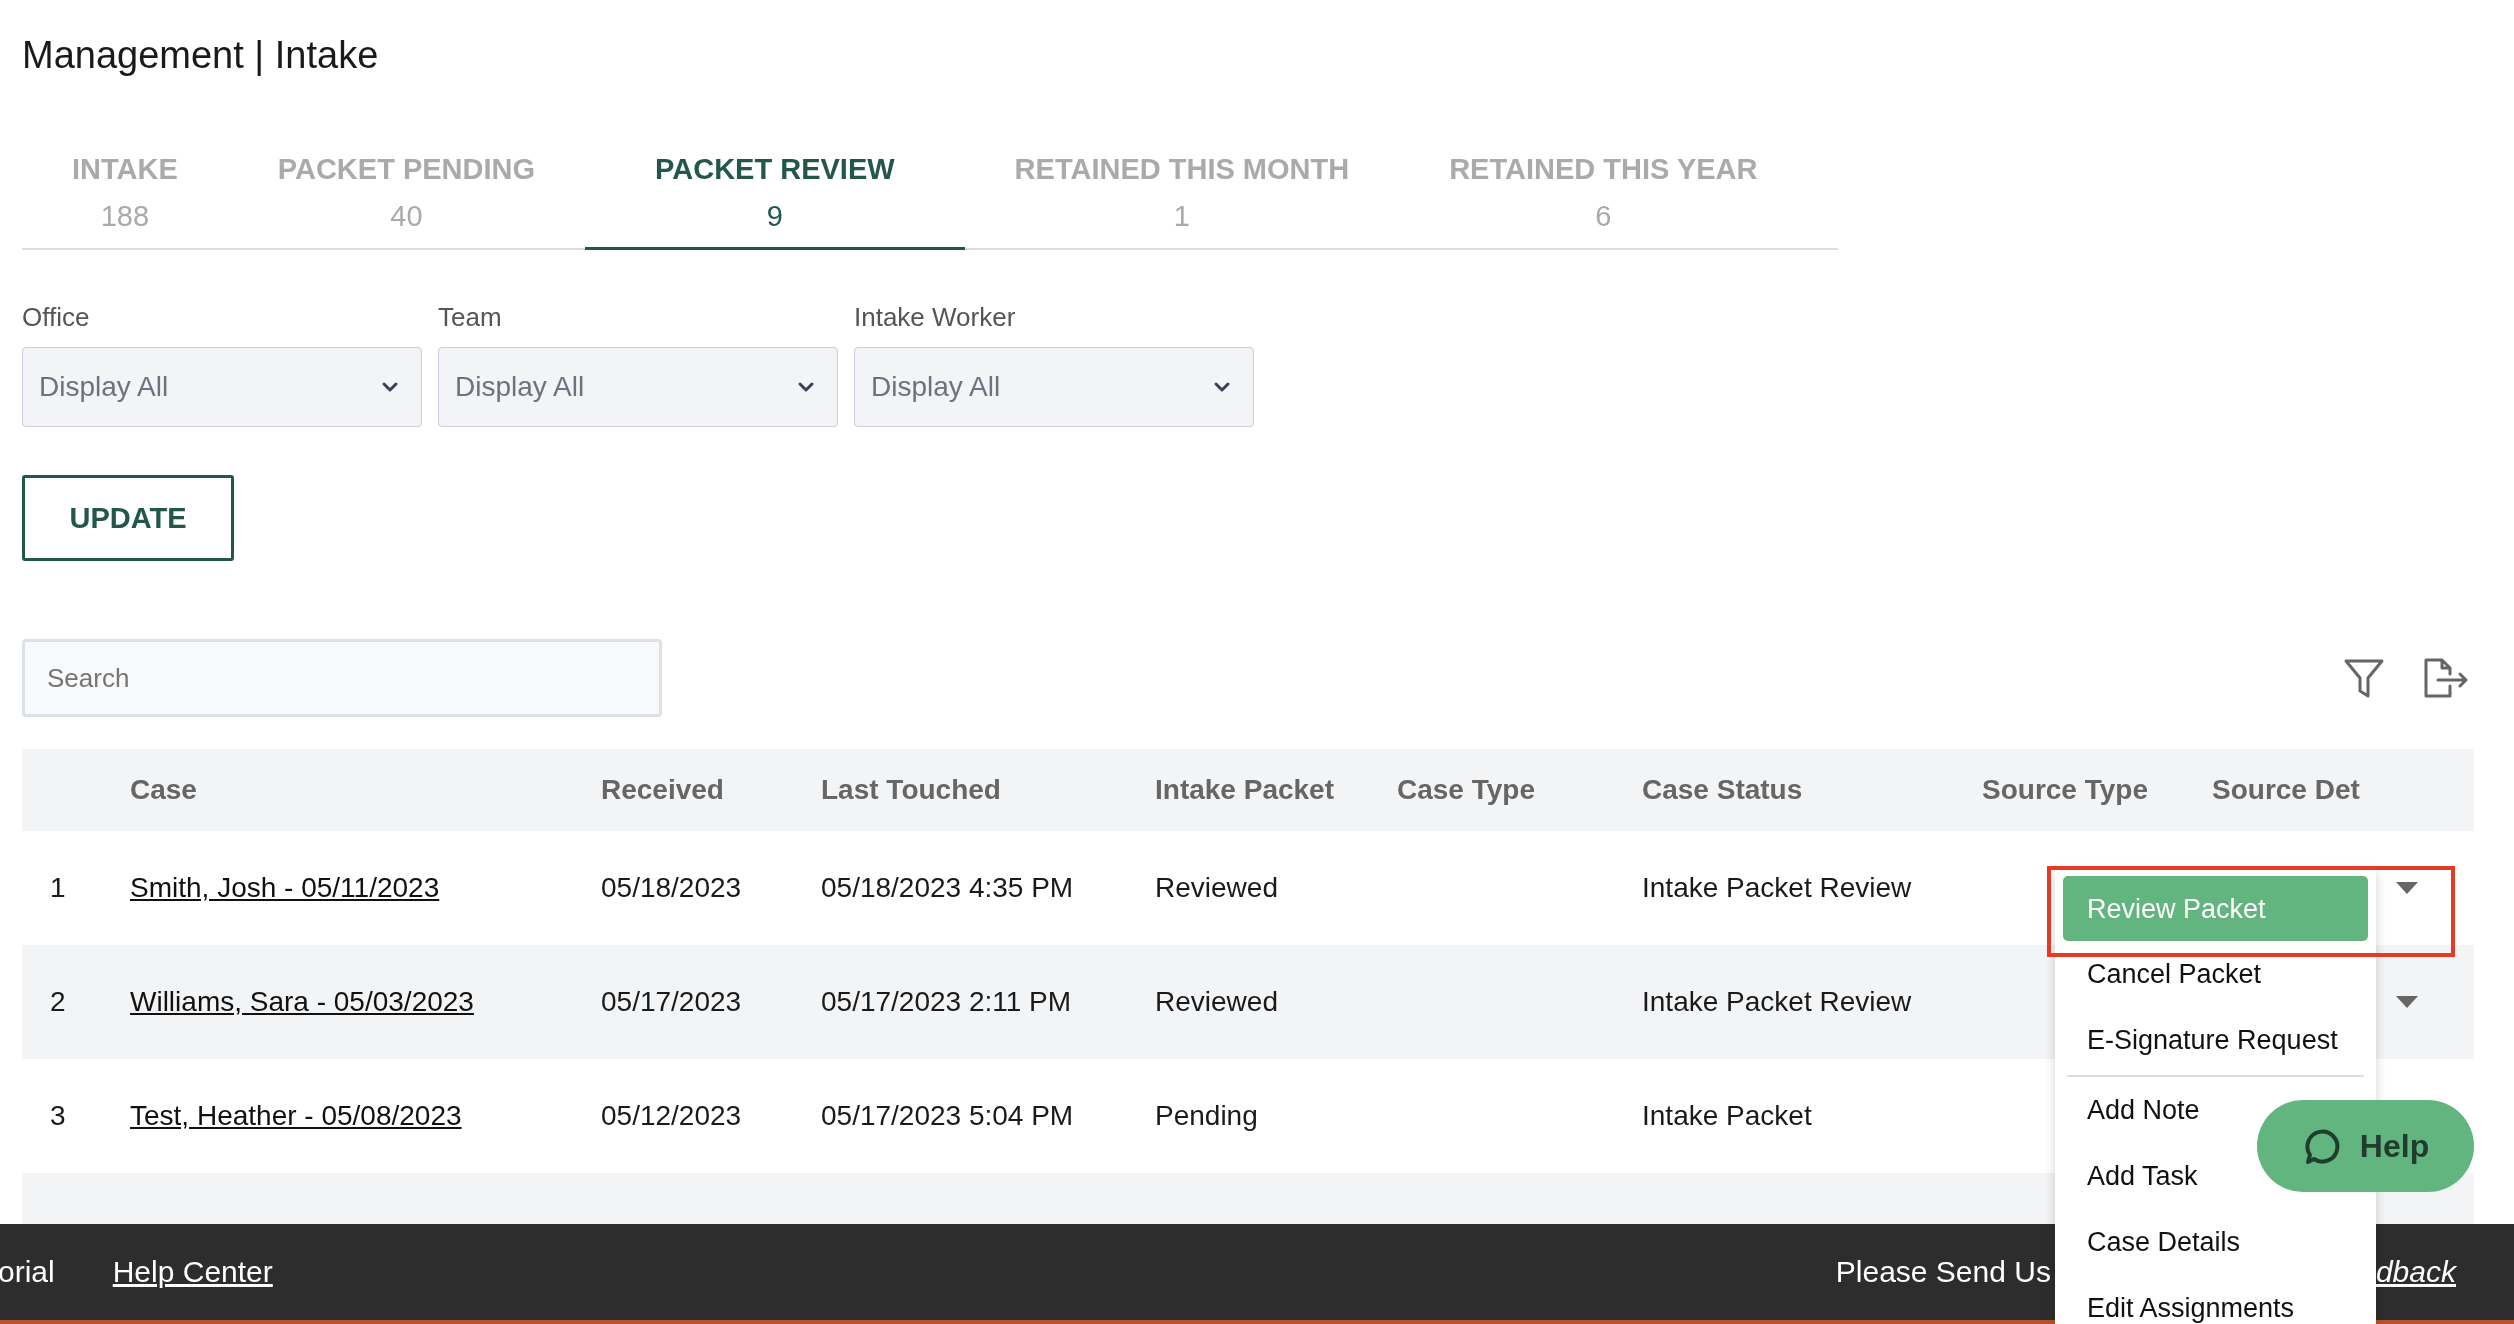 Image resolution: width=2514 pixels, height=1324 pixels. I want to click on column-header: Source Det, so click(2286, 790).